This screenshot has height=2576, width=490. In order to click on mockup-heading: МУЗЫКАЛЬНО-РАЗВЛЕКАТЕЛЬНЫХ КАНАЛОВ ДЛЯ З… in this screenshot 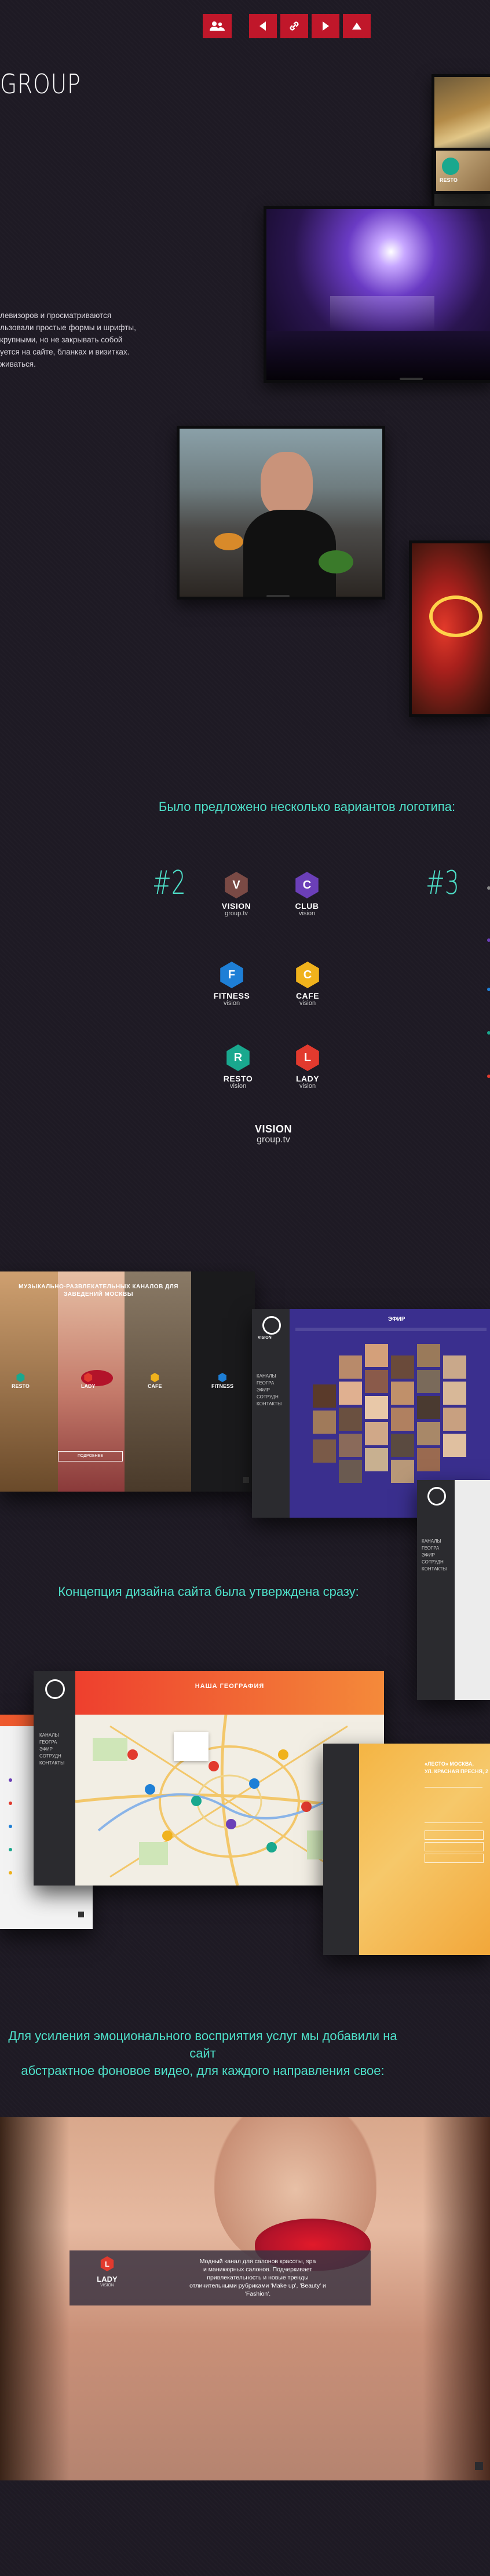, I will do `click(98, 1291)`.